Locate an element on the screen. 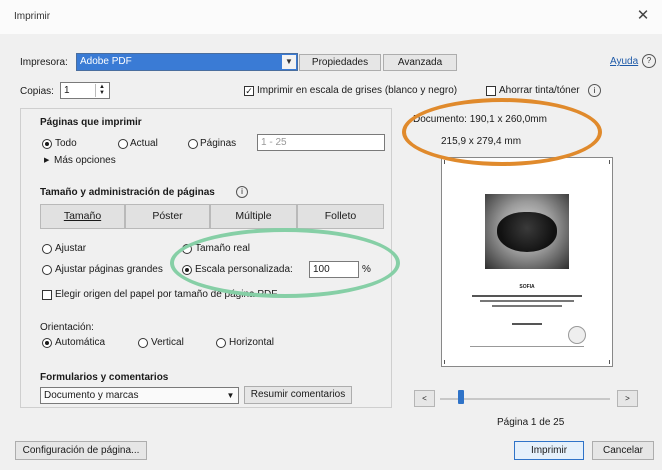 The height and width of the screenshot is (470, 662). help-icon: ? is located at coordinates (649, 61).